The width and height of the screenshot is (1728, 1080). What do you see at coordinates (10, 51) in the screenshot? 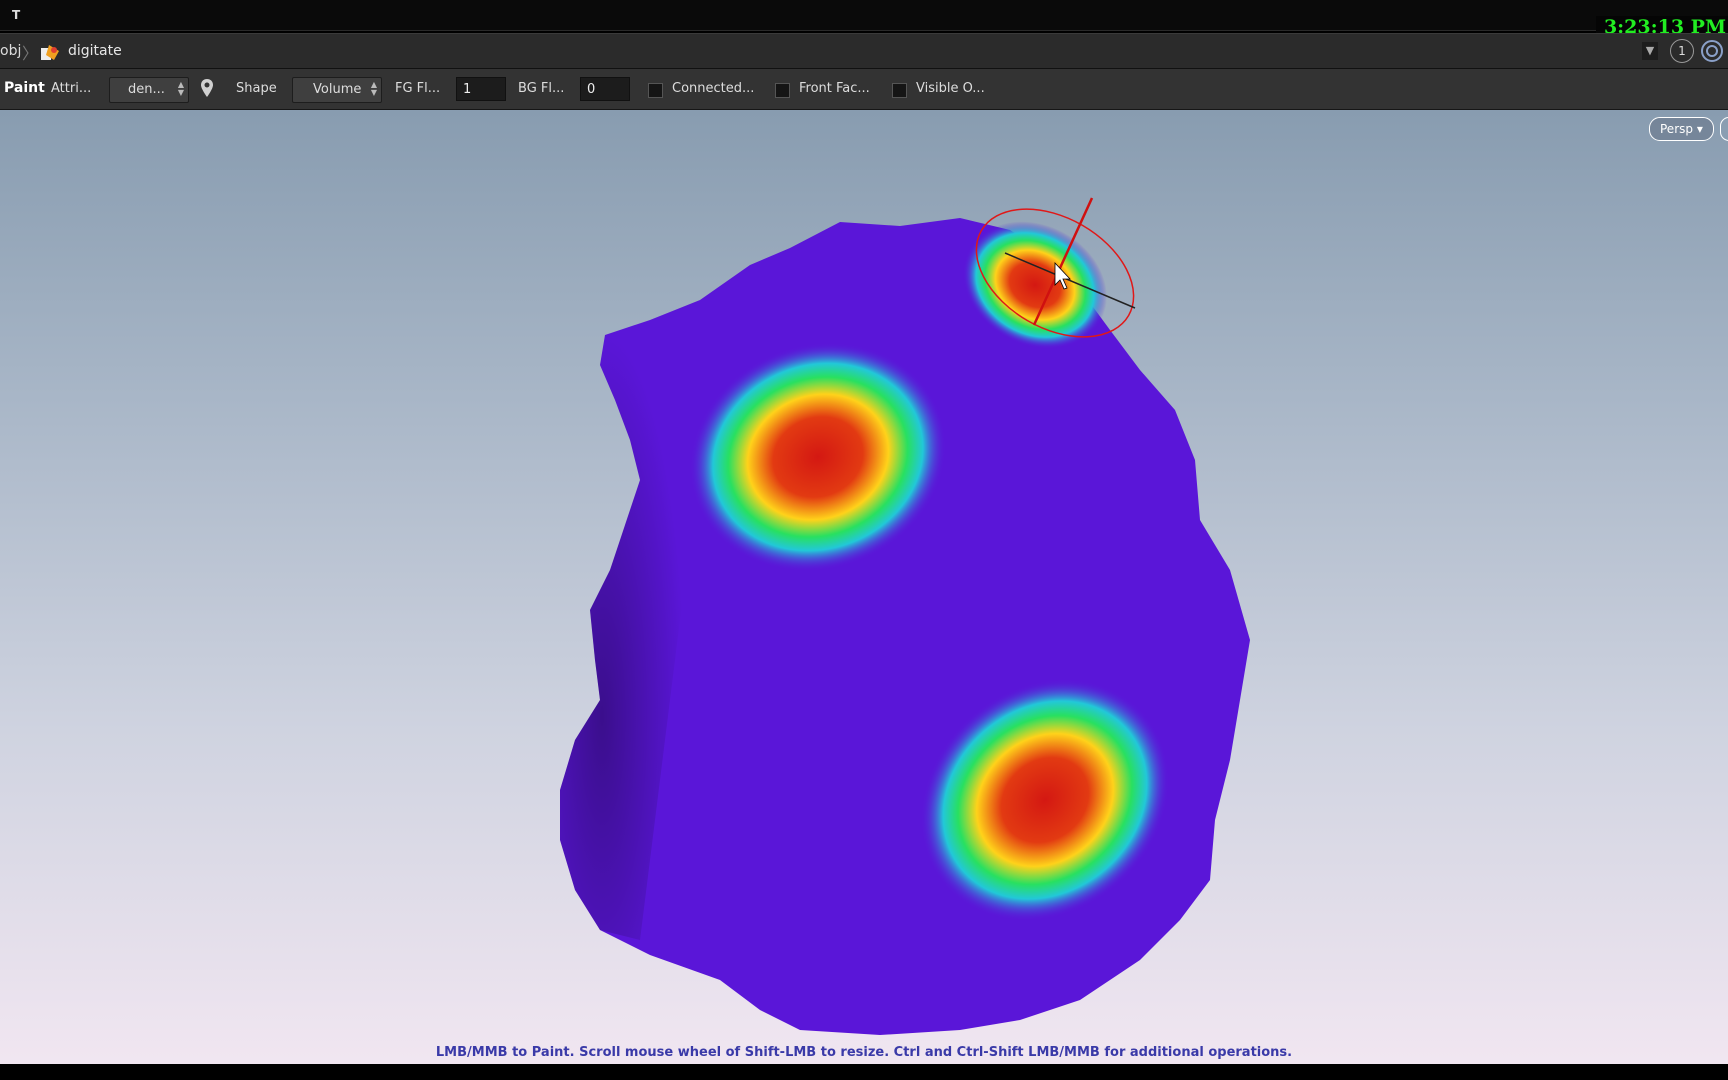
I see `path-root-obj: obj` at bounding box center [10, 51].